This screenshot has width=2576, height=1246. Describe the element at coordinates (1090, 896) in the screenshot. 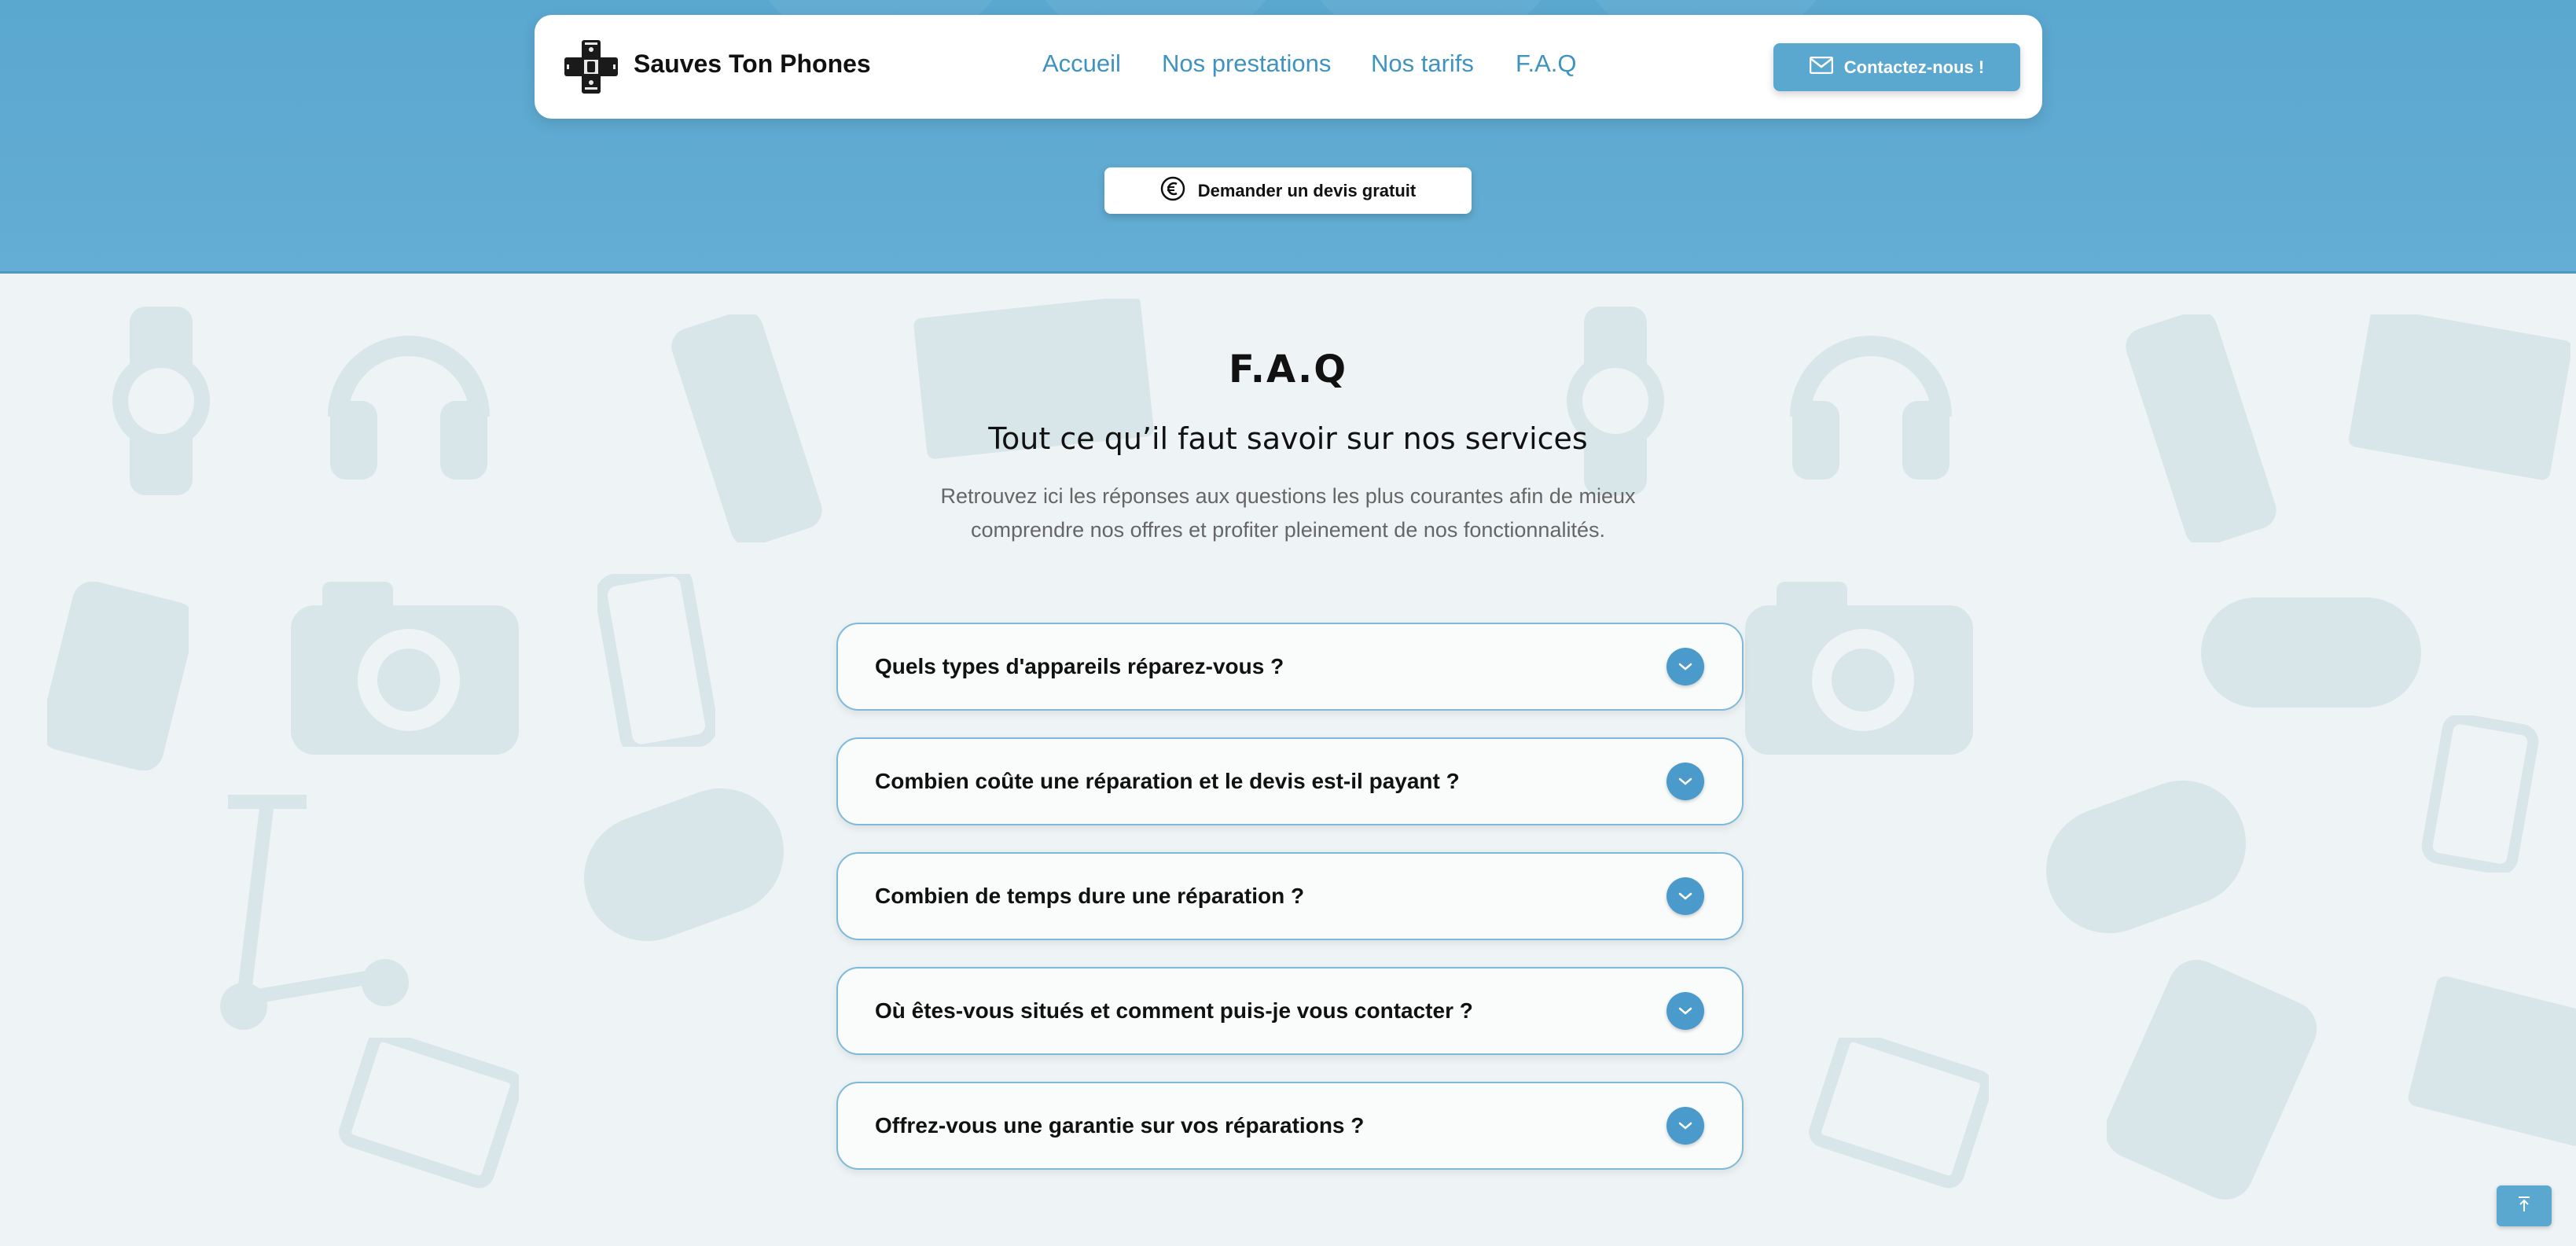

I see `faq-question: Combien de temps dure une réparation ?` at that location.